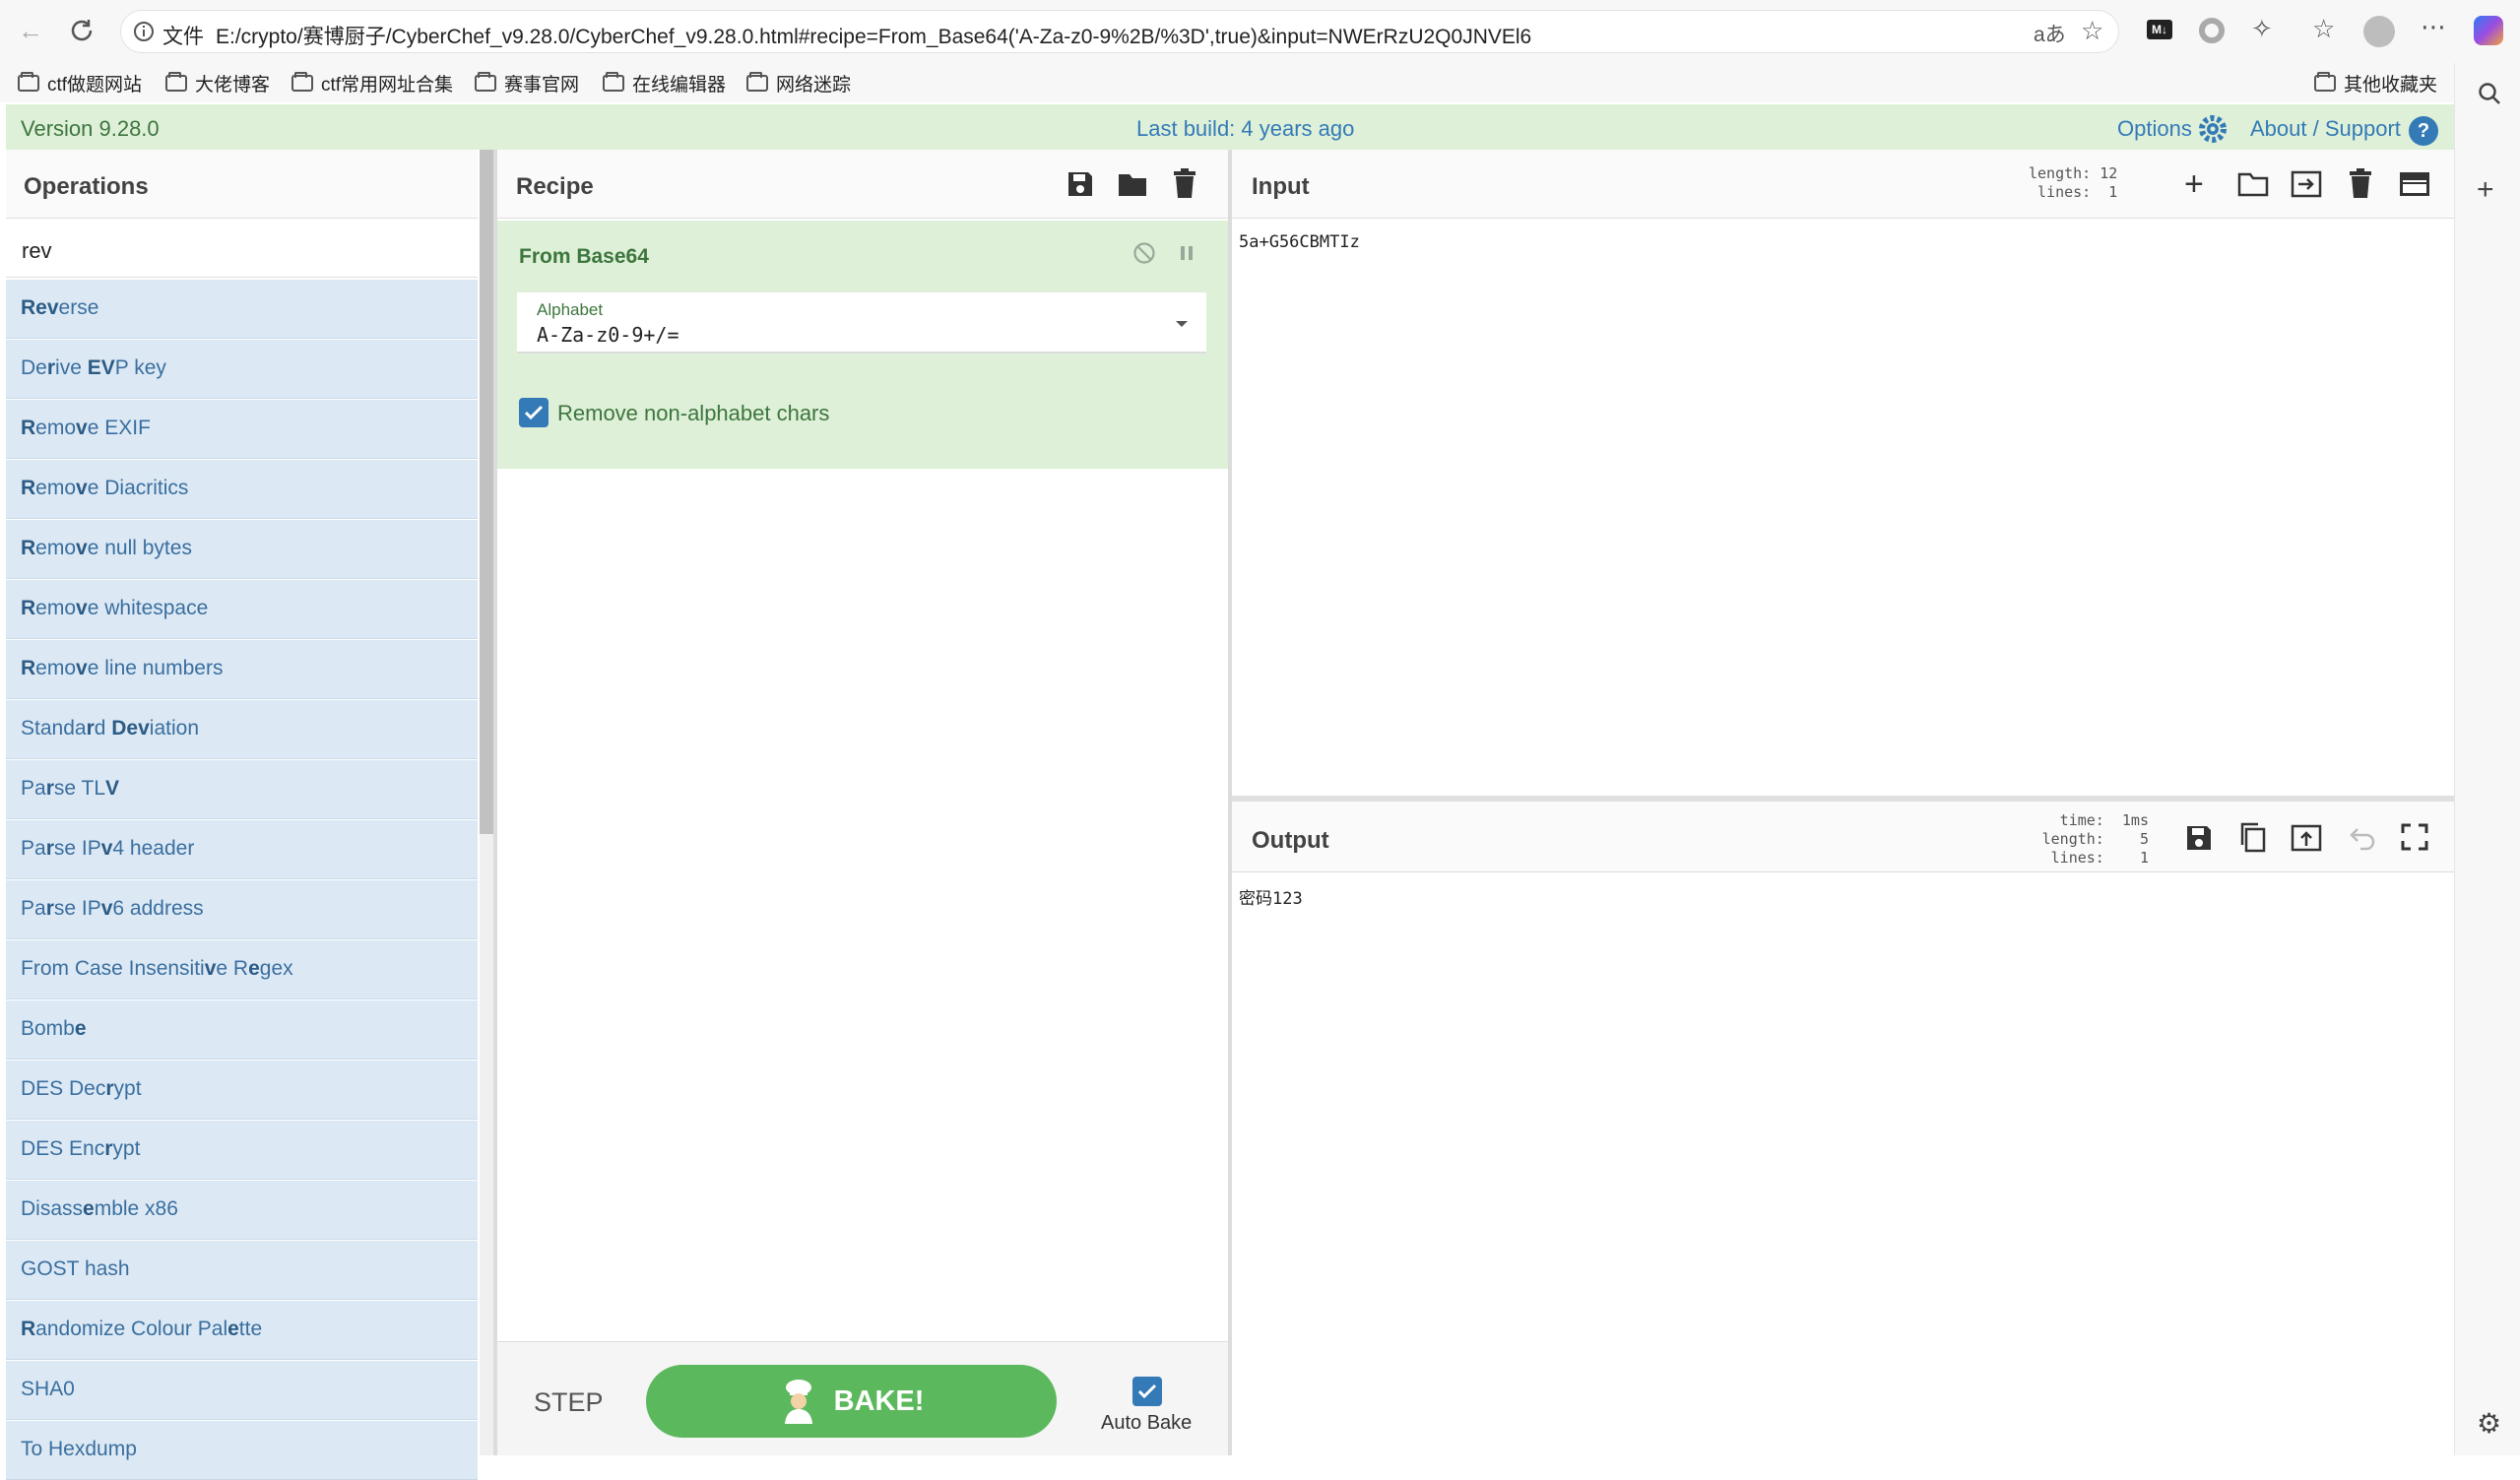 This screenshot has height=1480, width=2520. Describe the element at coordinates (569, 1402) in the screenshot. I see `step-button: STEP` at that location.